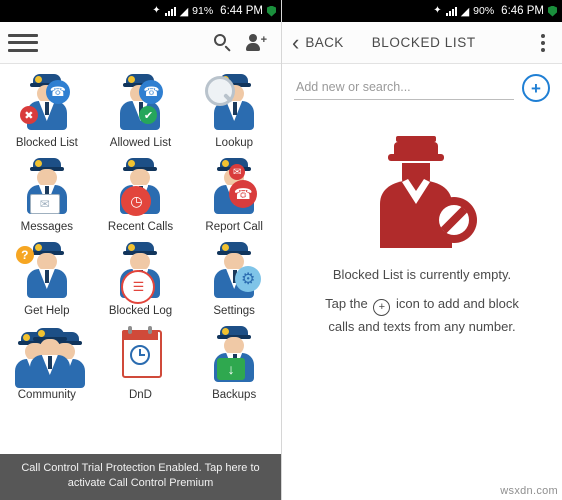  I want to click on tile-report-call: ☎ ✉ Report Call, so click(234, 195).